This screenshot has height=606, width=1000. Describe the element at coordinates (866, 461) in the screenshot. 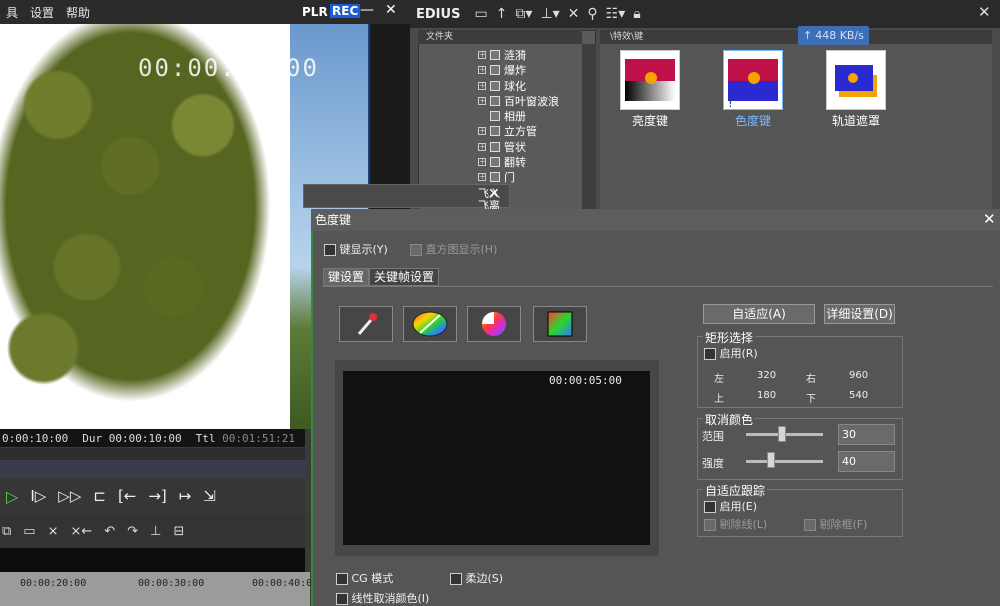

I see `strength-input: 40` at that location.